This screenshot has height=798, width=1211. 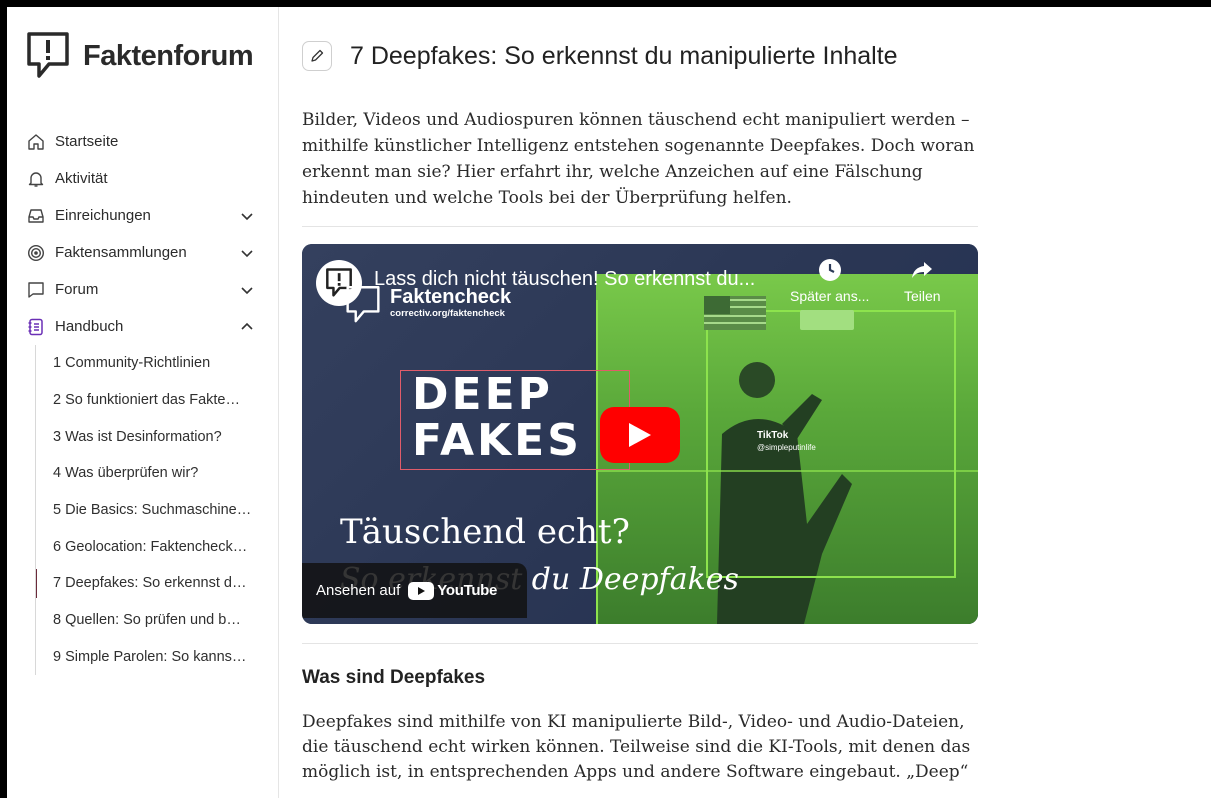 What do you see at coordinates (447, 313) in the screenshot?
I see `channel-url: correctiv.org/faktencheck` at bounding box center [447, 313].